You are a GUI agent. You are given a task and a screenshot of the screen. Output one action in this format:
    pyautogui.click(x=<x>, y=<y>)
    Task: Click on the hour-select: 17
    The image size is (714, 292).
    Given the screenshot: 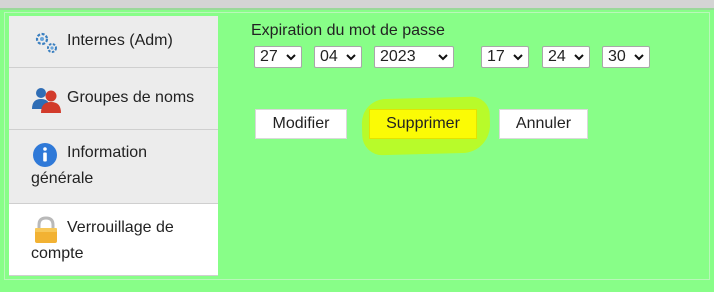 What is the action you would take?
    pyautogui.click(x=505, y=57)
    